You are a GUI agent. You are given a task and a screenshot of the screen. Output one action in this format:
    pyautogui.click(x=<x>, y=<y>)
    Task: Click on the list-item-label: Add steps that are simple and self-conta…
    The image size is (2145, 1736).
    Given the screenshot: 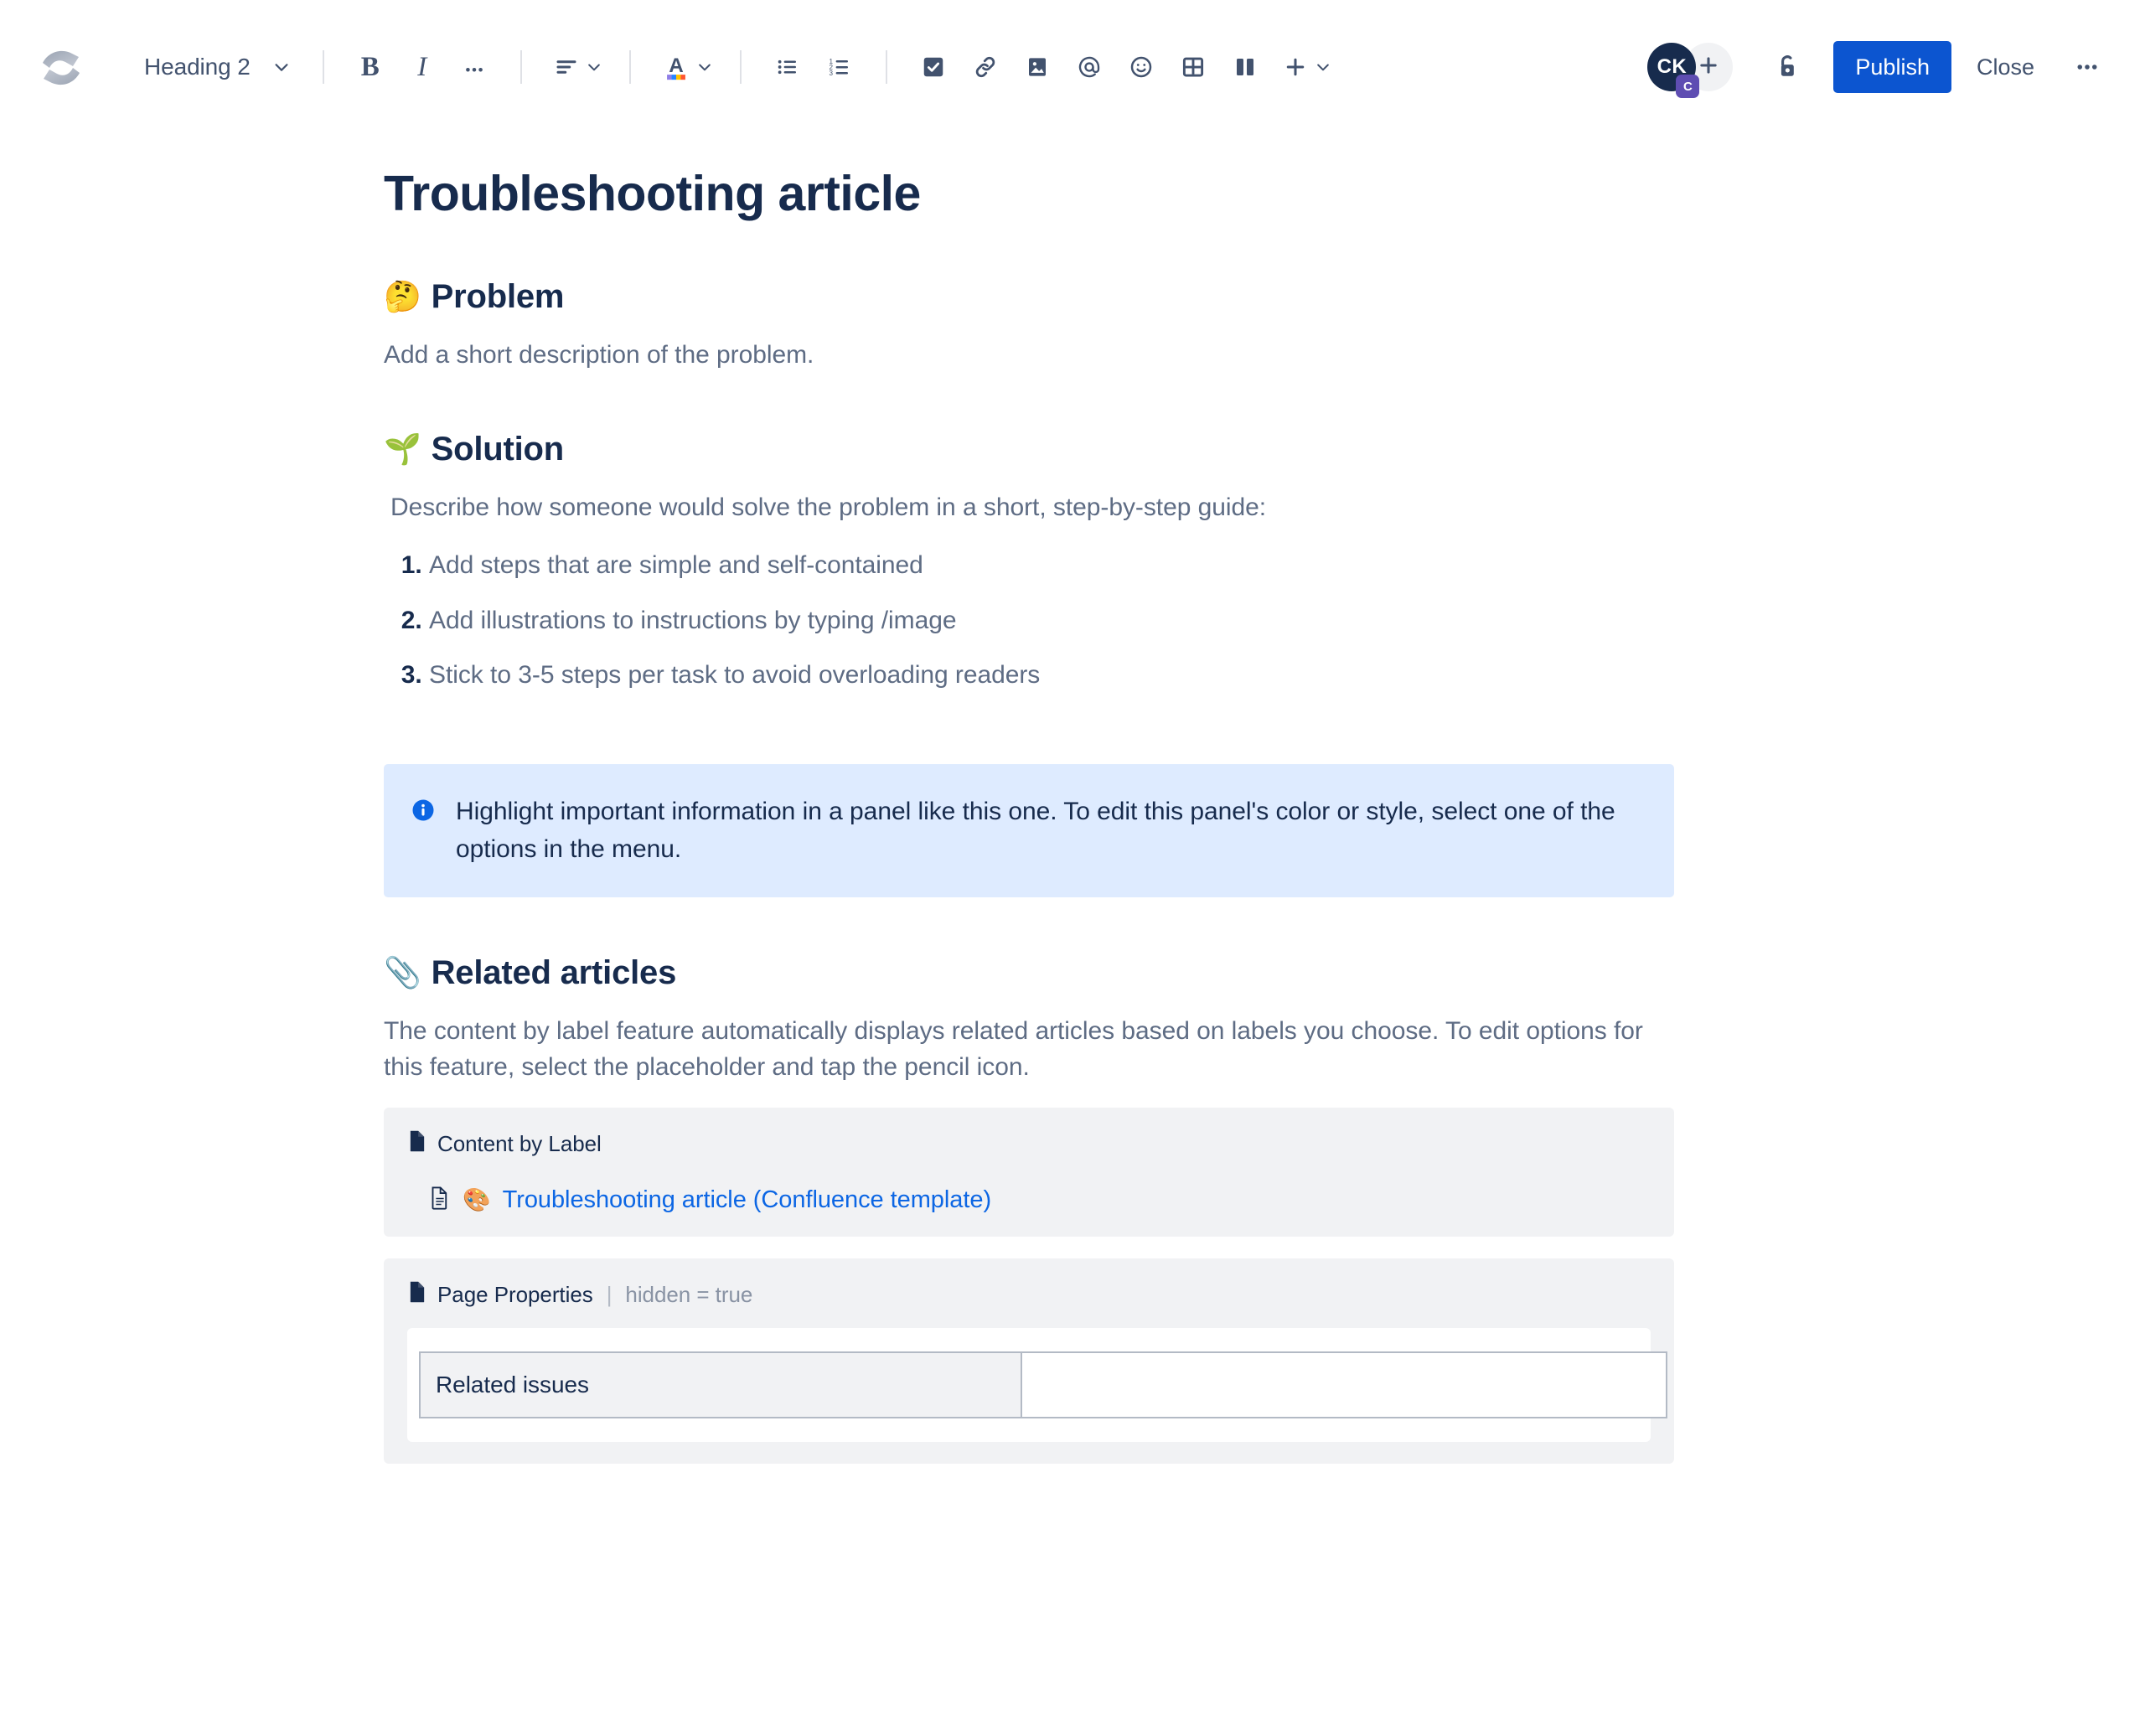 What is the action you would take?
    pyautogui.click(x=676, y=565)
    